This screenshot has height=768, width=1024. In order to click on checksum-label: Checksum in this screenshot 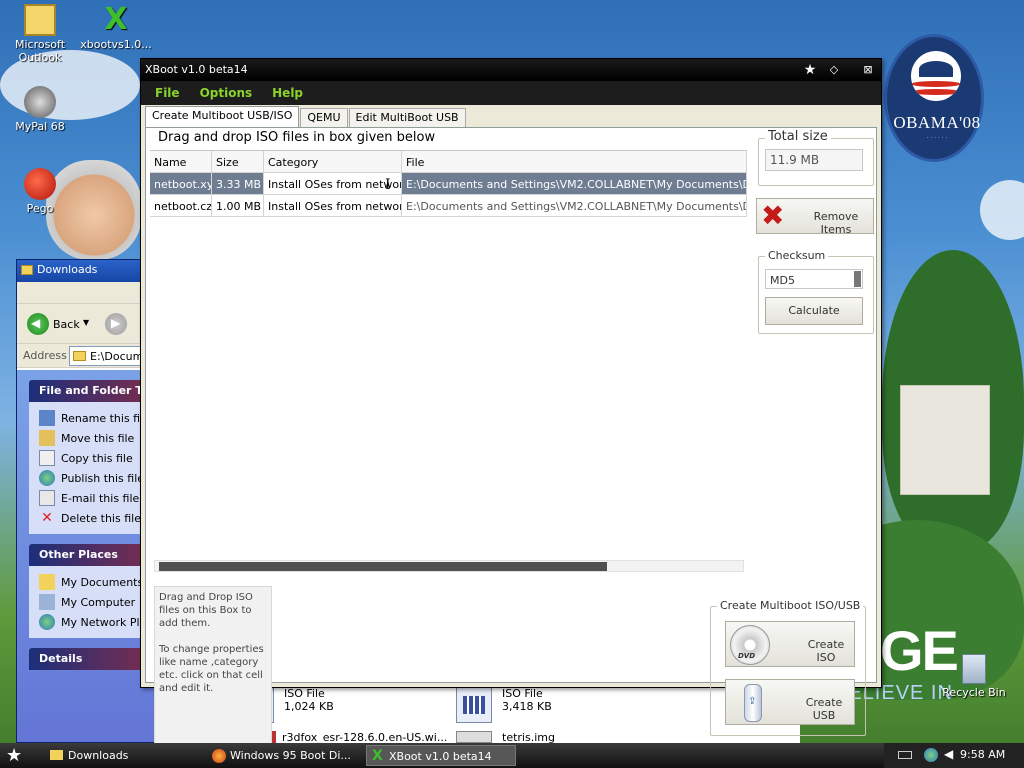, I will do `click(797, 255)`.